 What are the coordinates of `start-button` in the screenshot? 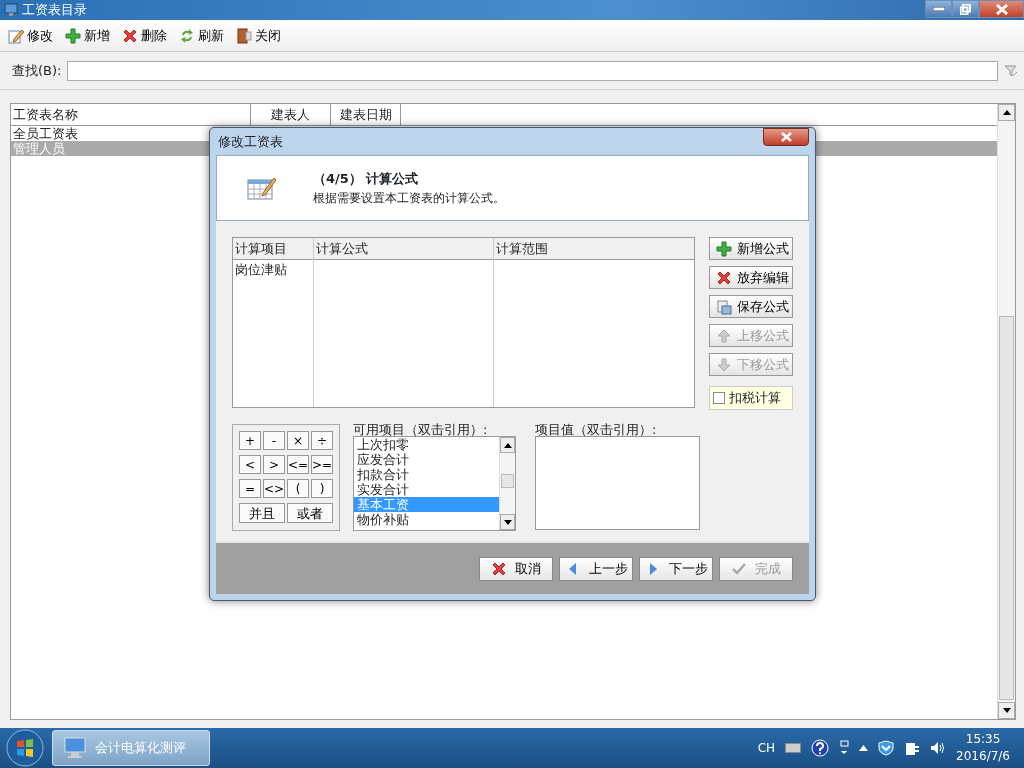 It's located at (25, 748).